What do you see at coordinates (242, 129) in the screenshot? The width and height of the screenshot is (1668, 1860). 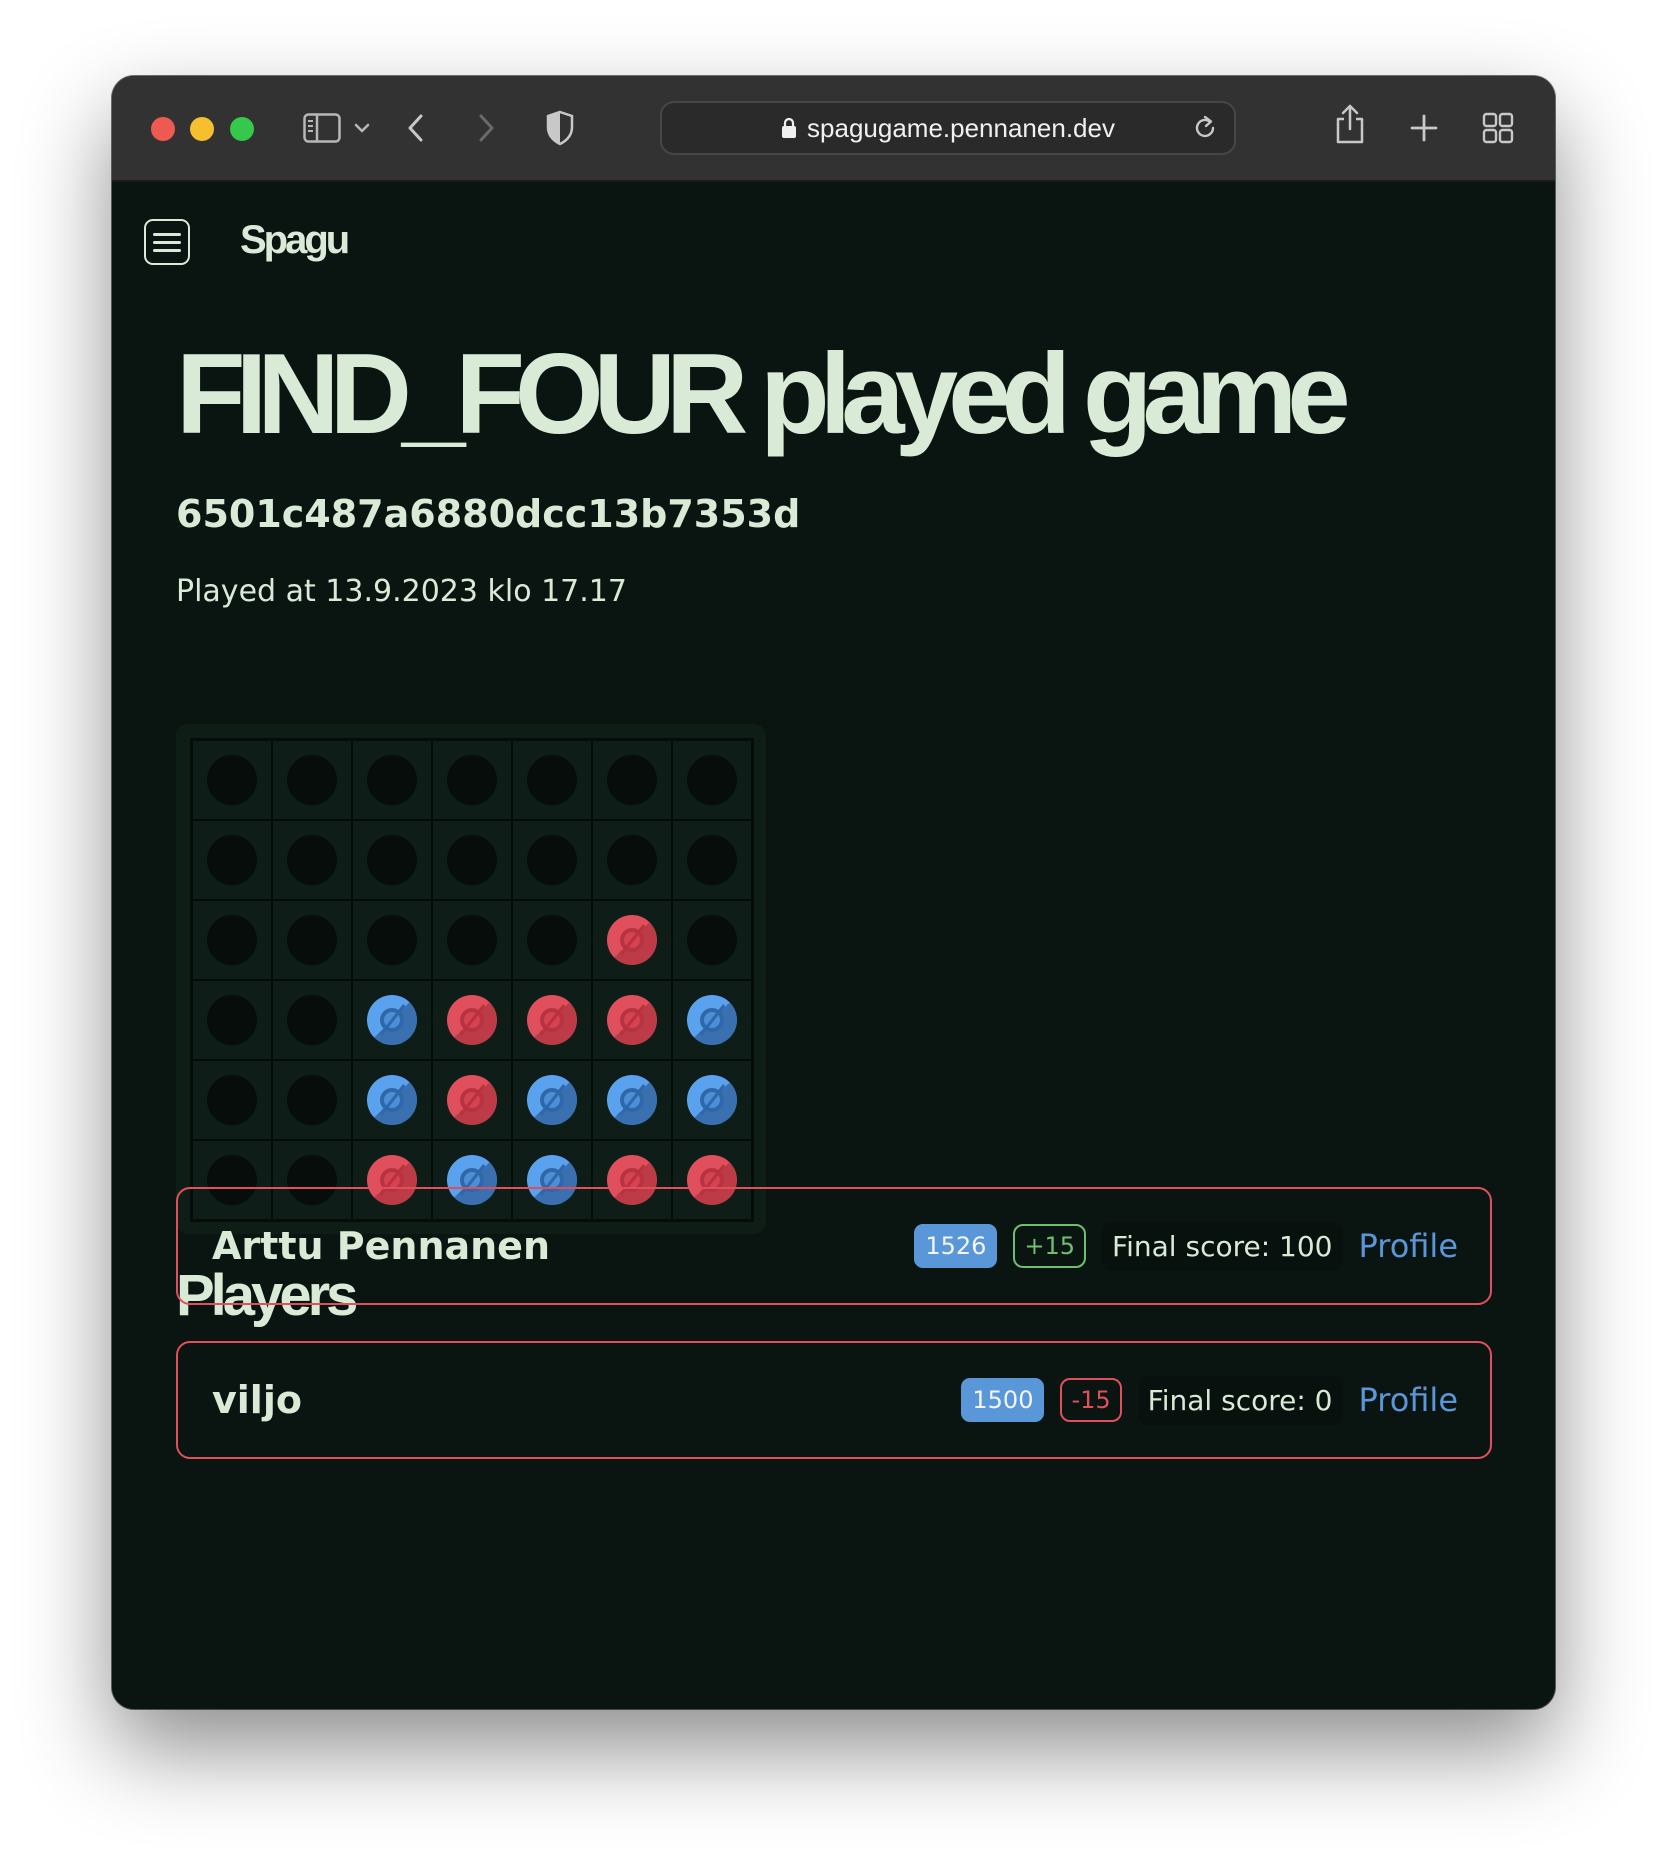 I see `maximize-window-button` at bounding box center [242, 129].